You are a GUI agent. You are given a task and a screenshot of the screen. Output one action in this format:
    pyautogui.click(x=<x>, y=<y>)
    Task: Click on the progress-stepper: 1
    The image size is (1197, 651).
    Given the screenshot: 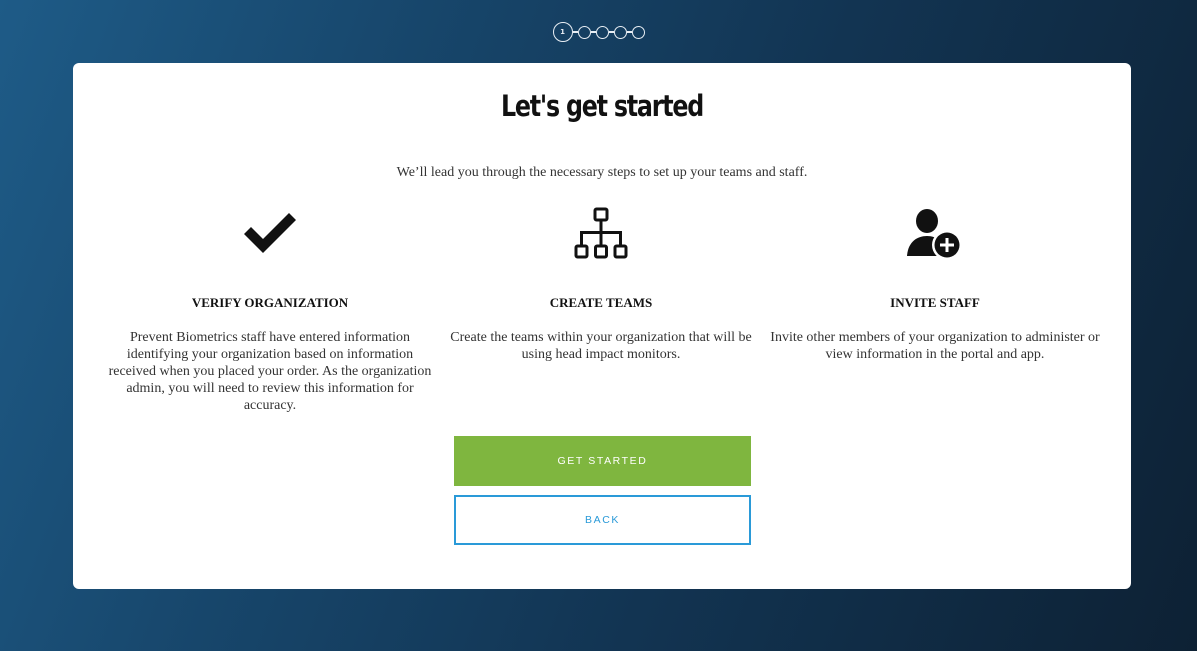 What is the action you would take?
    pyautogui.click(x=598, y=32)
    